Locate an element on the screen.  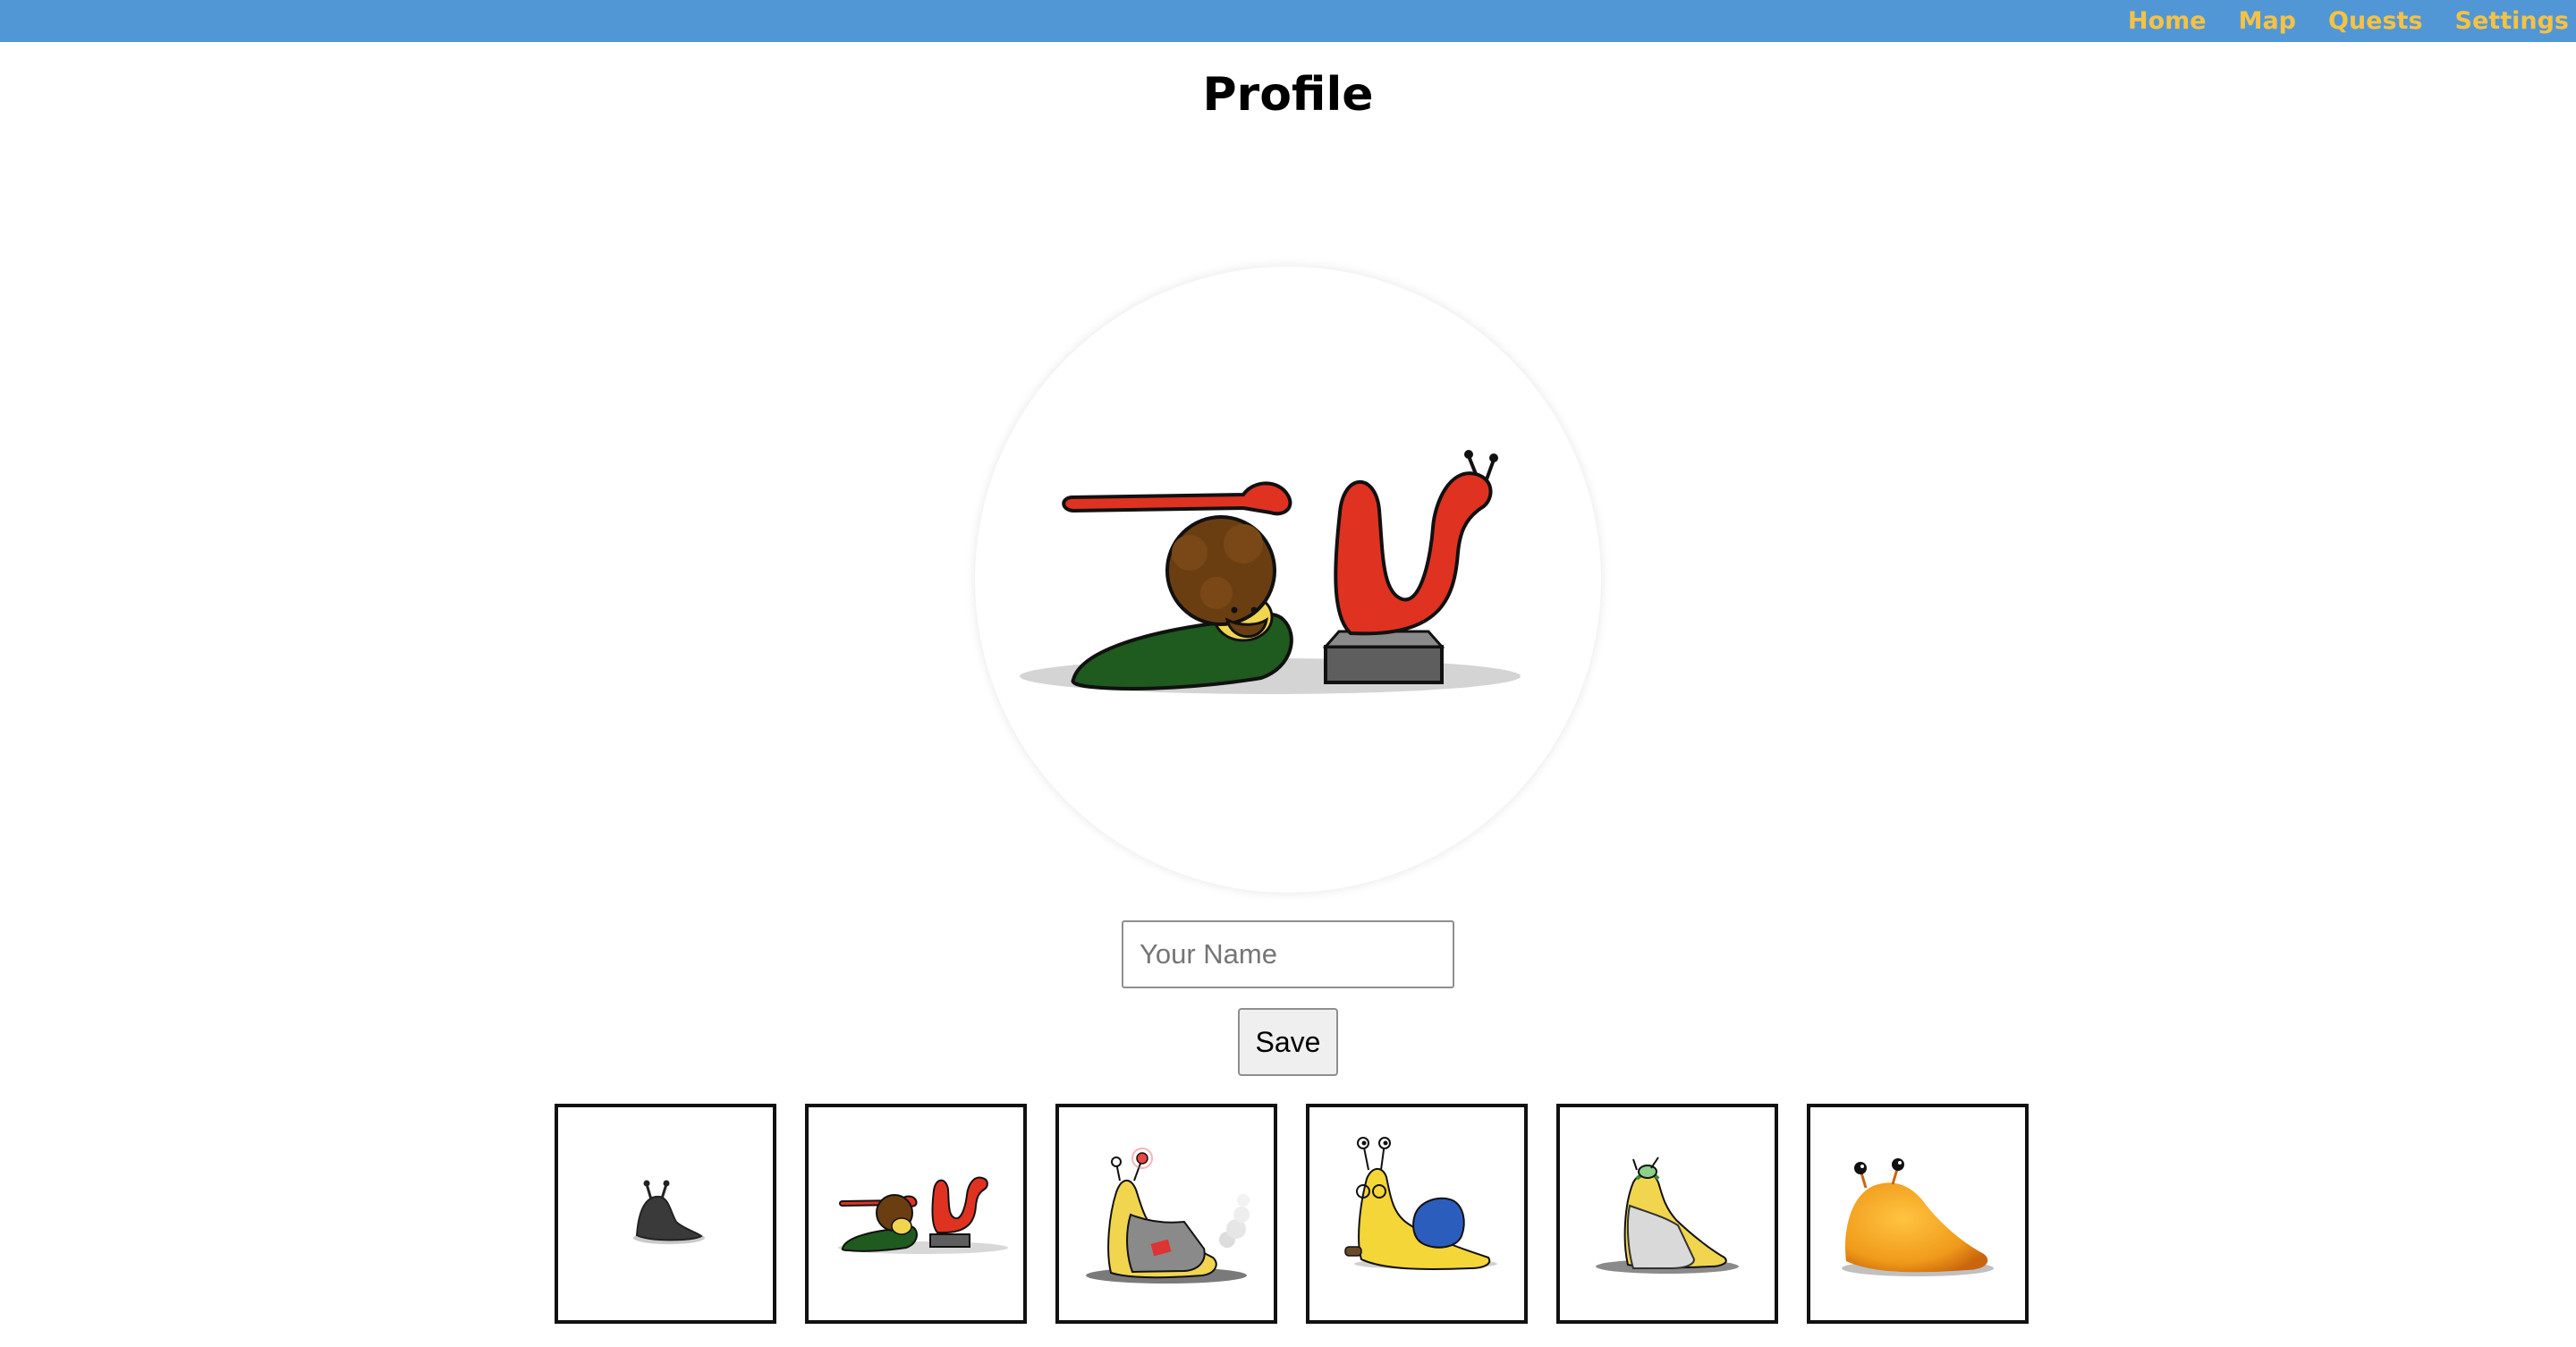
name-input is located at coordinates (1288, 954).